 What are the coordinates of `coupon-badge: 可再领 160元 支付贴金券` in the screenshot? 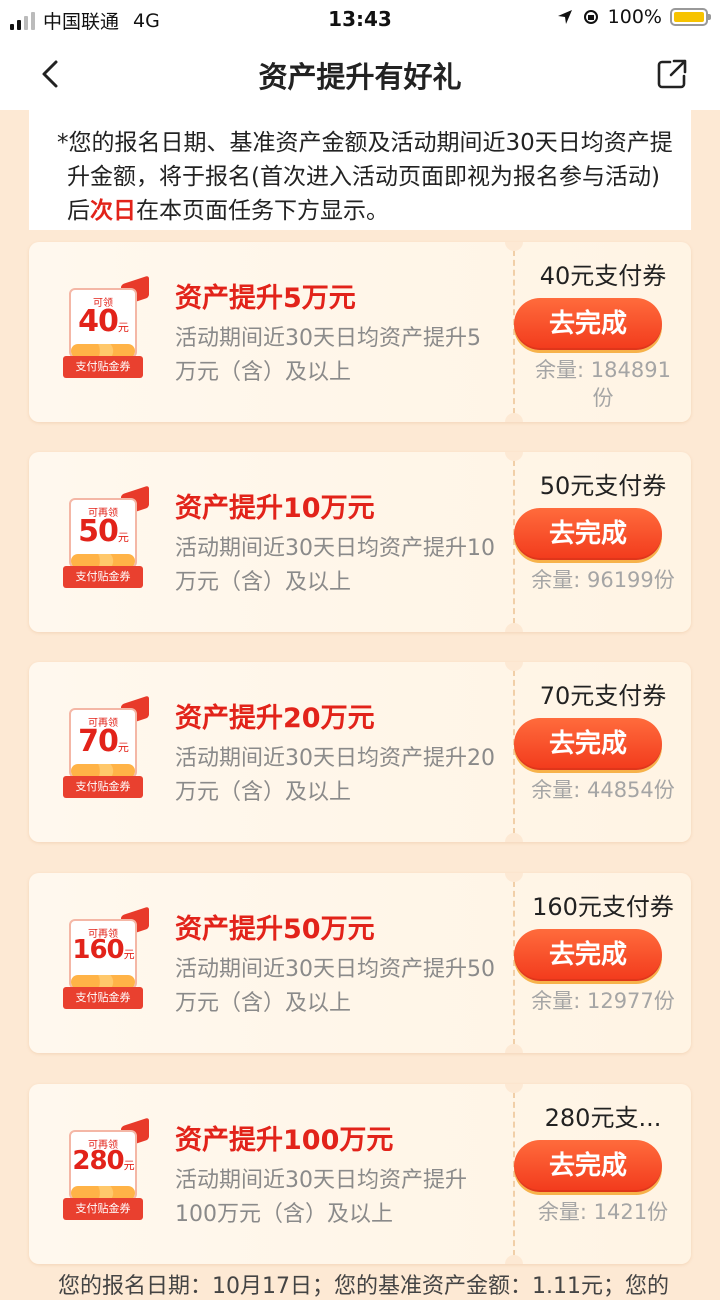 It's located at (106, 958).